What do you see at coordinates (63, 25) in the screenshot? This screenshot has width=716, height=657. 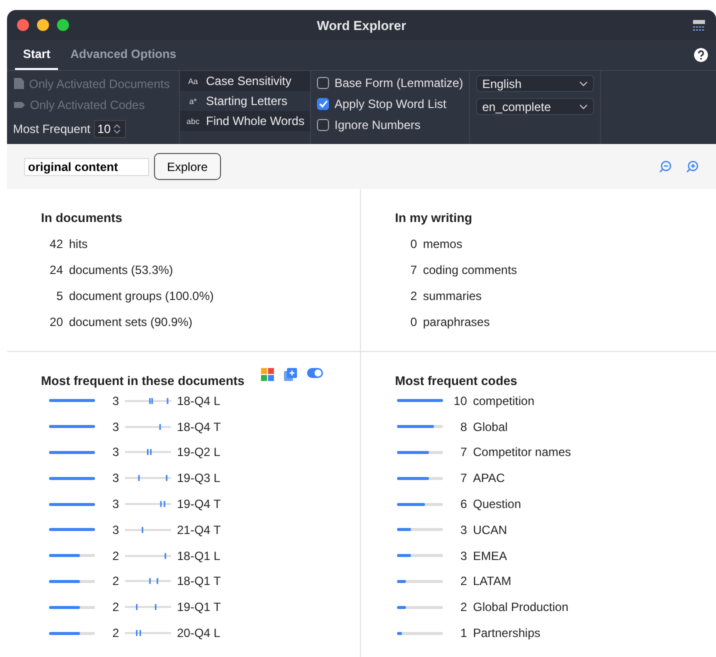 I see `maximize-button` at bounding box center [63, 25].